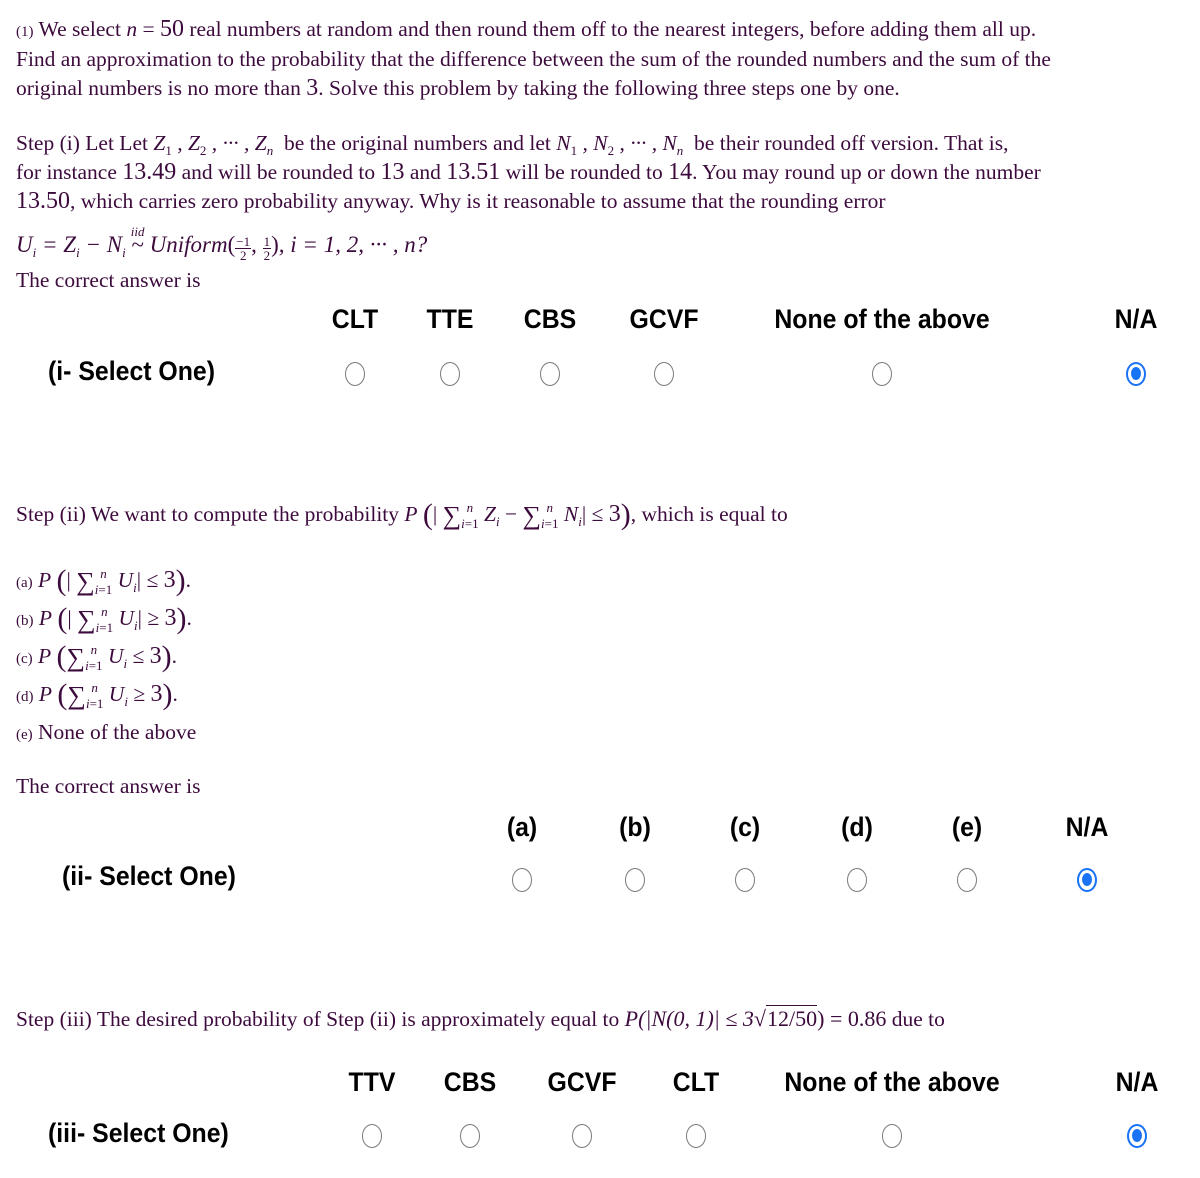  What do you see at coordinates (149, 876) in the screenshot?
I see `step2-row-label: (ii- Select One)` at bounding box center [149, 876].